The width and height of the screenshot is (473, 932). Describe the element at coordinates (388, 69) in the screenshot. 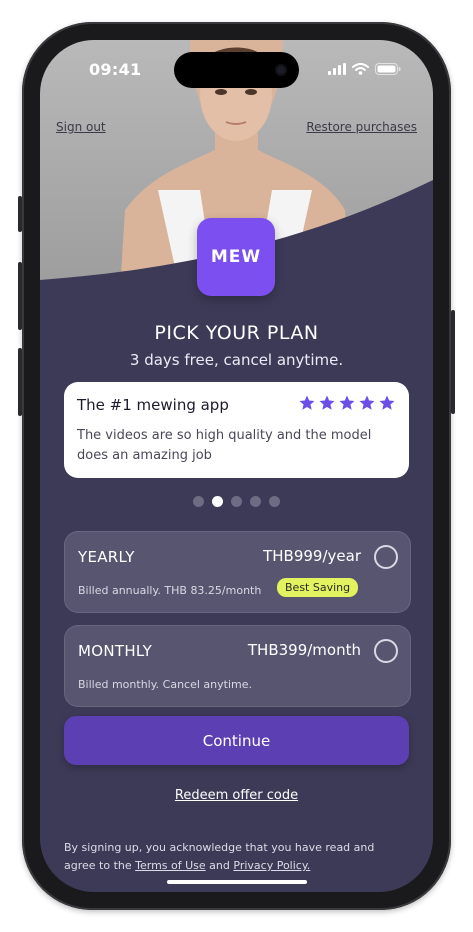

I see `battery-icon` at that location.